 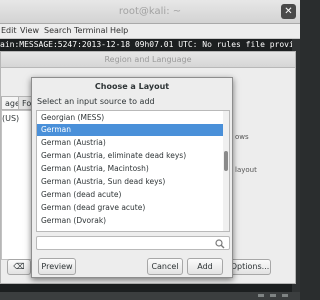 What do you see at coordinates (242, 137) in the screenshot?
I see `region-side-text: ows` at bounding box center [242, 137].